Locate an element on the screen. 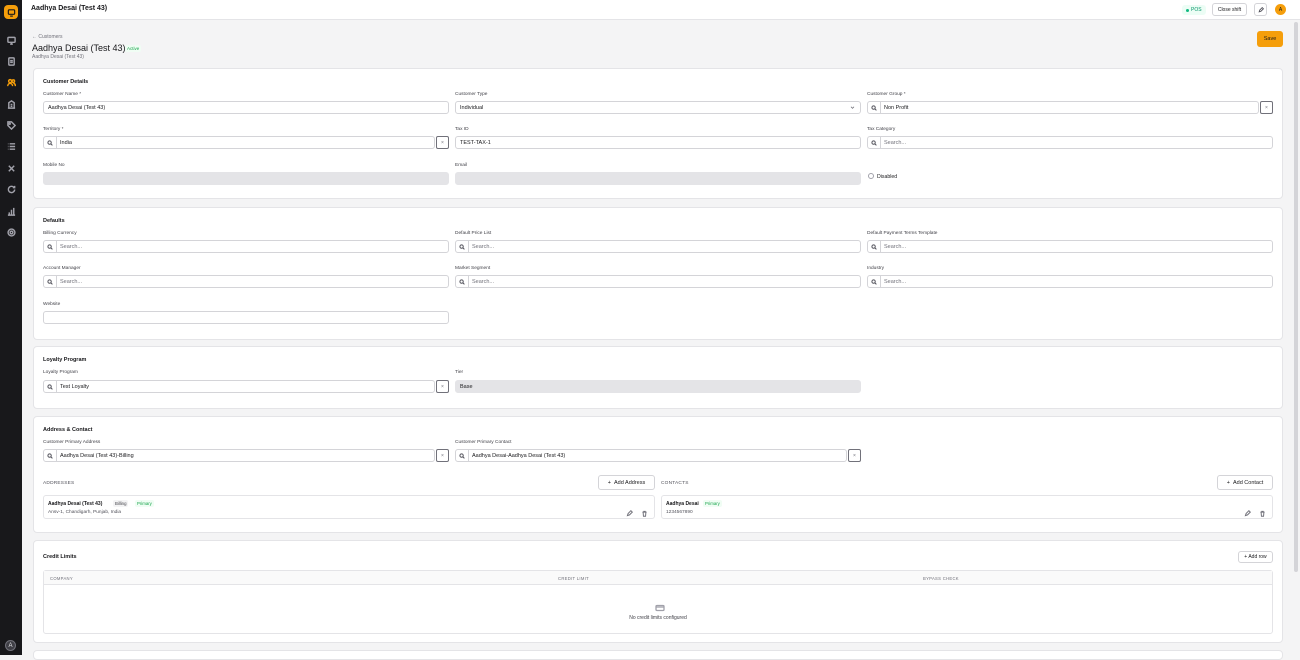 Image resolution: width=1300 pixels, height=660 pixels. users-icon is located at coordinates (11, 82).